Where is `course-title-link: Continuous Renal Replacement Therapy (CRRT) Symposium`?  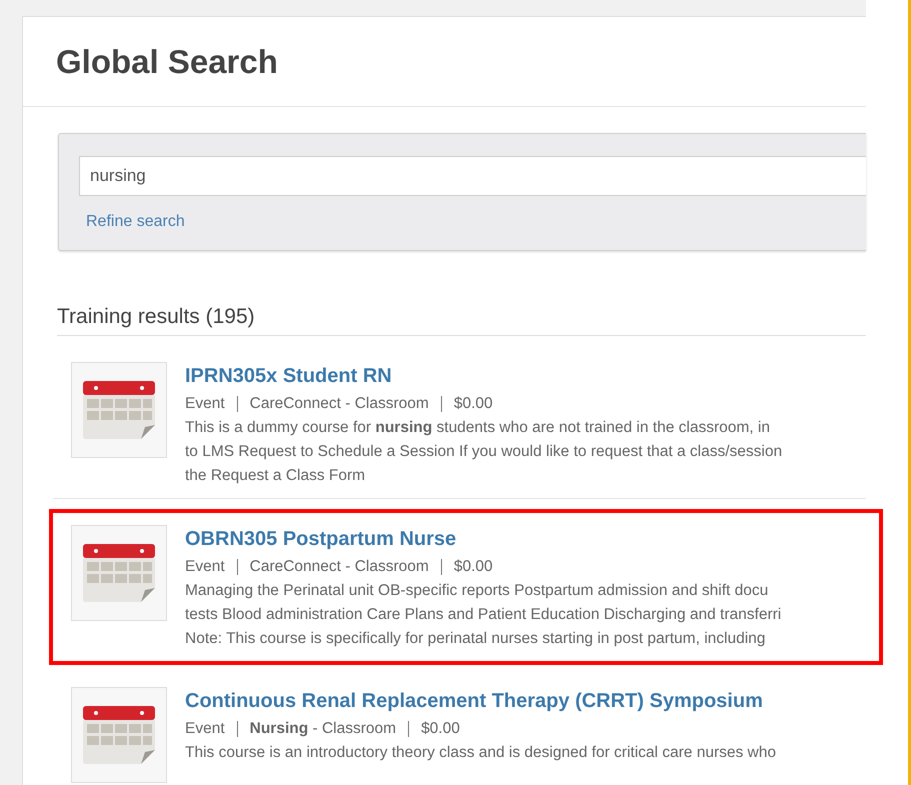 course-title-link: Continuous Renal Replacement Therapy (CRRT) Symposium is located at coordinates (480, 700).